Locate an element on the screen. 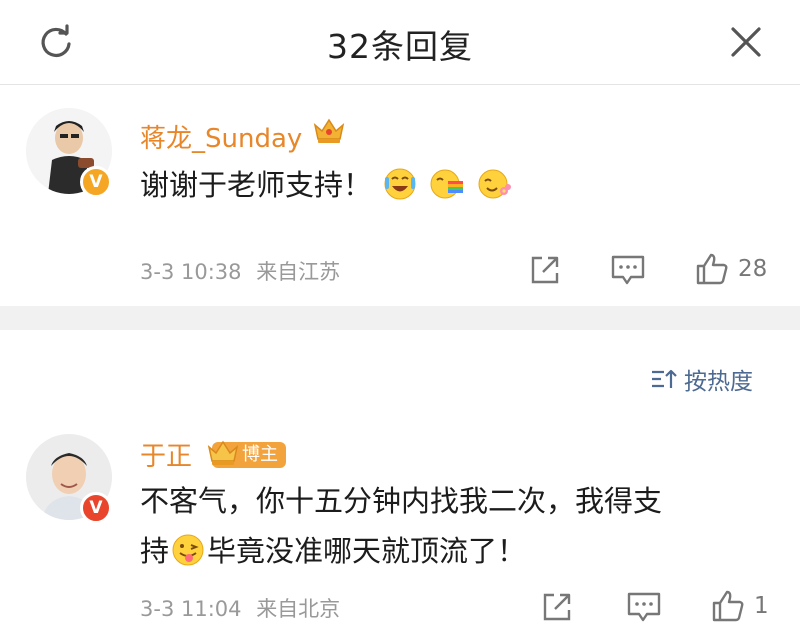 The image size is (800, 644). comment-text: 不客气，你十五分钟内找我二次，我得支 持 毕竟没准哪天就顶流了！ is located at coordinates (460, 526).